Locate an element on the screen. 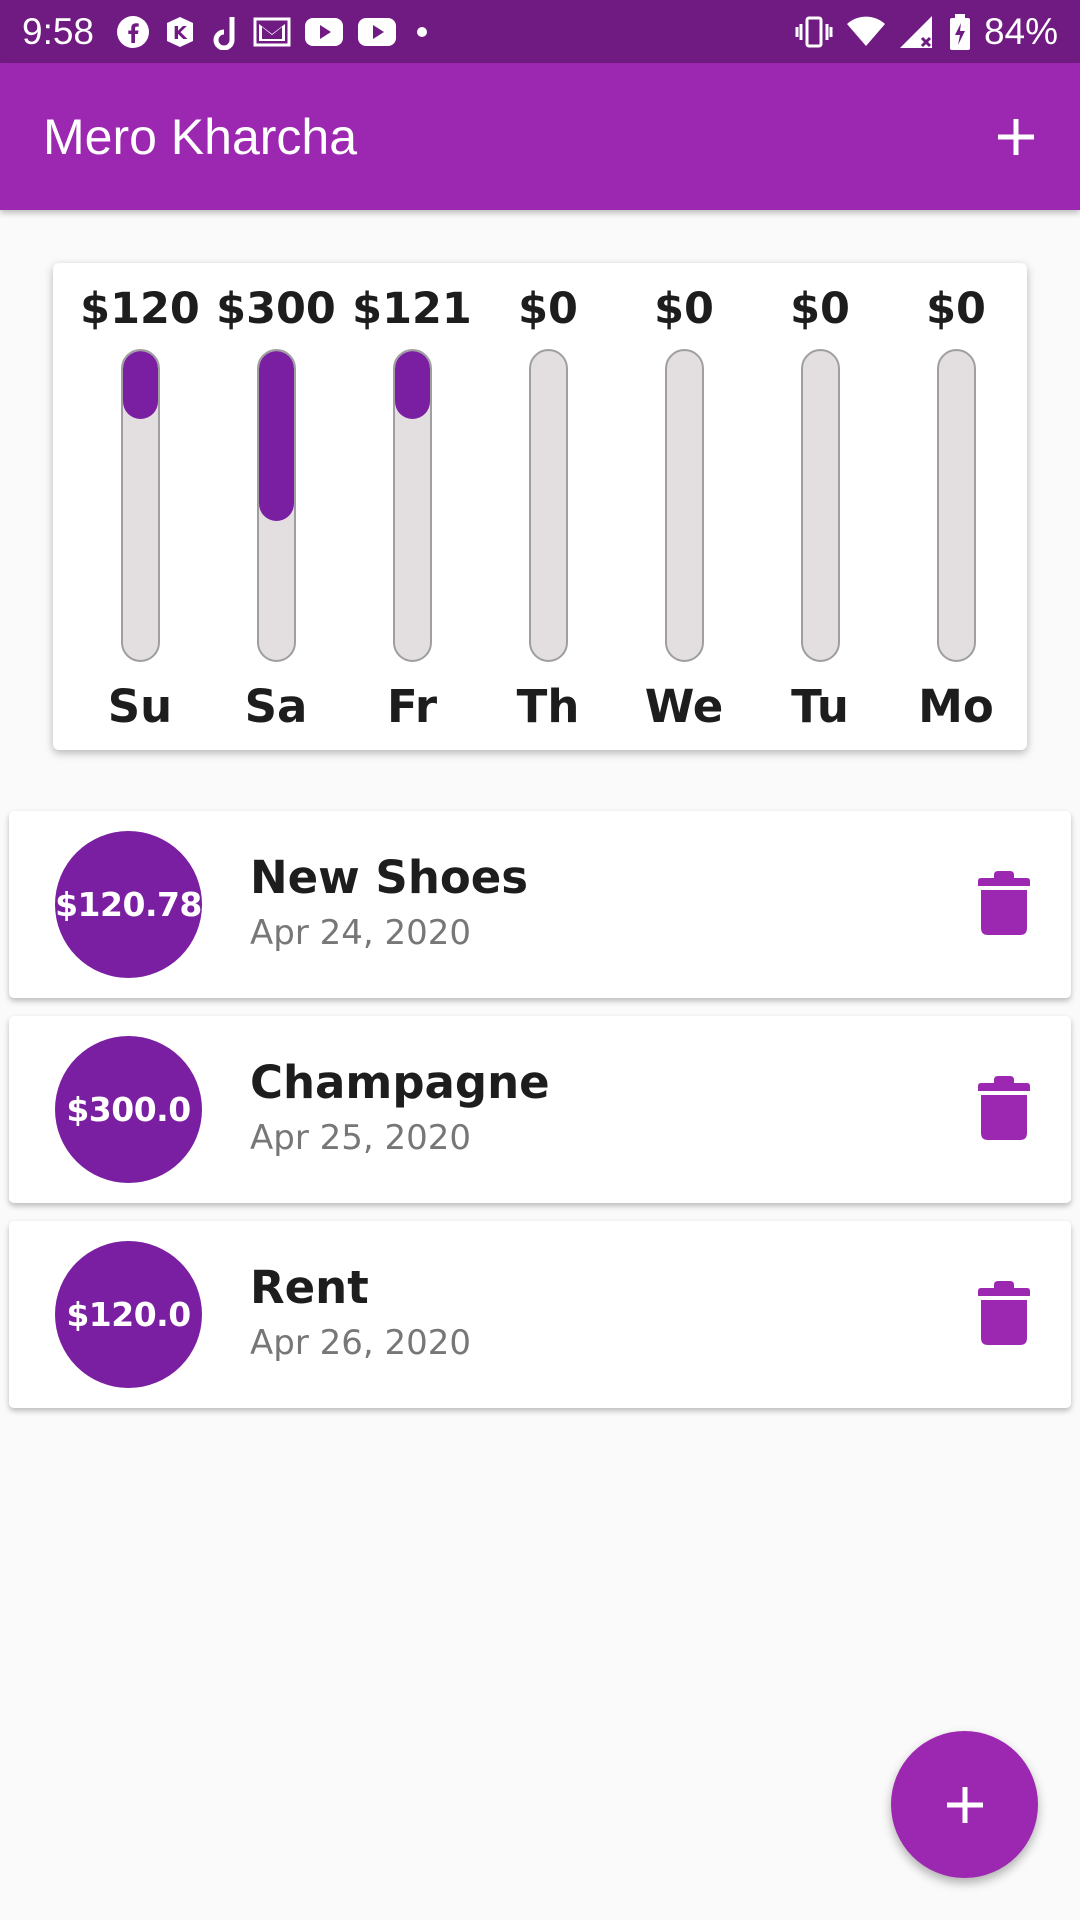 The image size is (1080, 1920). transaction-card: $120.78 New Shoes Apr 24, 2020 is located at coordinates (540, 904).